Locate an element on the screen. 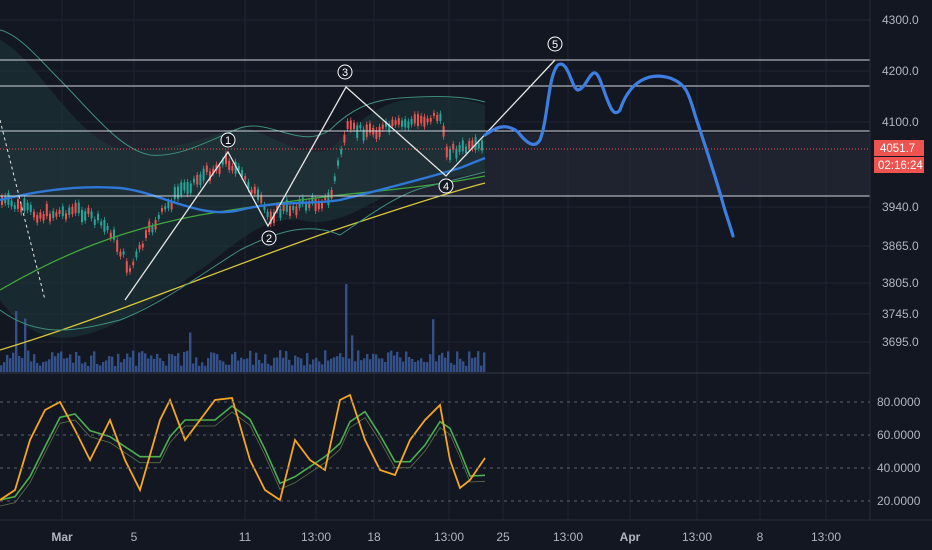  wave-label-5: 5 is located at coordinates (555, 44).